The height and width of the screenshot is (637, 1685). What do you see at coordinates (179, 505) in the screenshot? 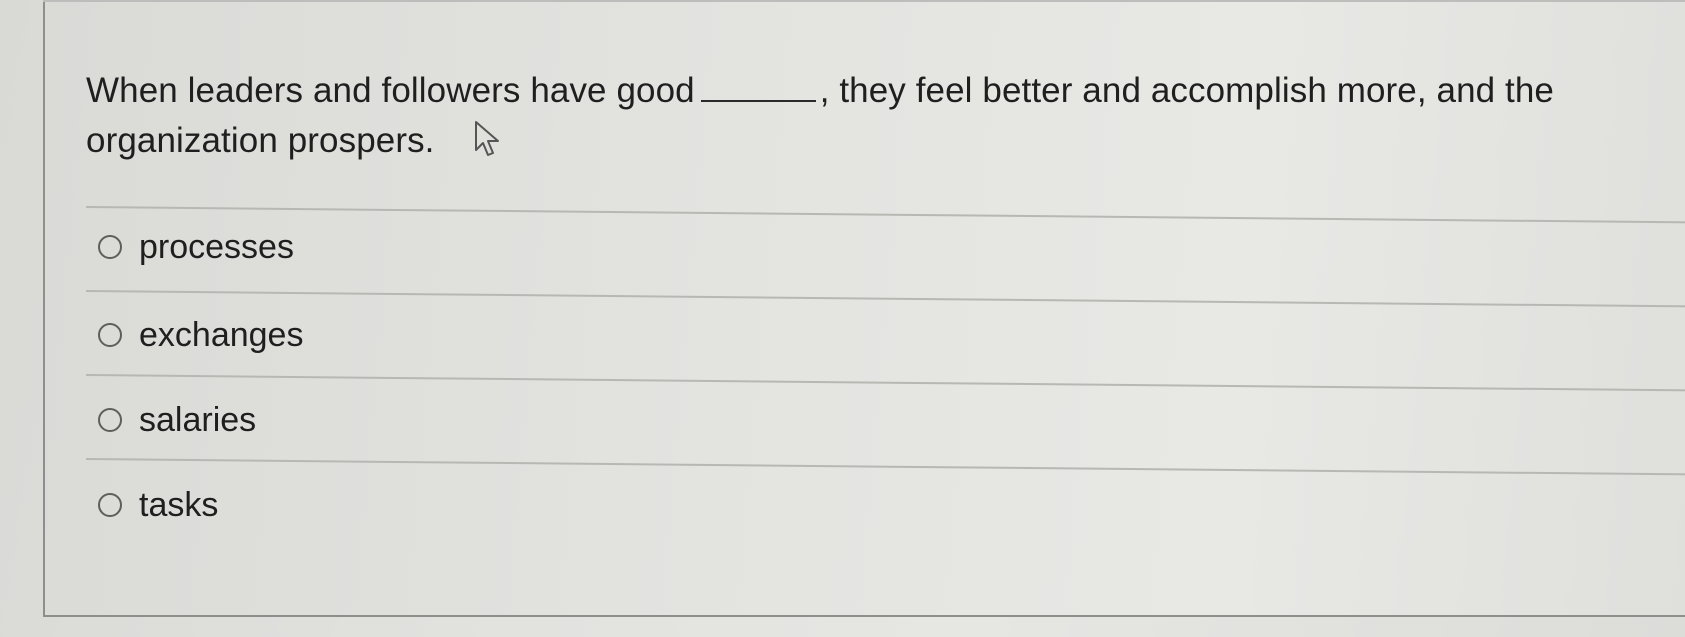
I see `option-label: tasks` at bounding box center [179, 505].